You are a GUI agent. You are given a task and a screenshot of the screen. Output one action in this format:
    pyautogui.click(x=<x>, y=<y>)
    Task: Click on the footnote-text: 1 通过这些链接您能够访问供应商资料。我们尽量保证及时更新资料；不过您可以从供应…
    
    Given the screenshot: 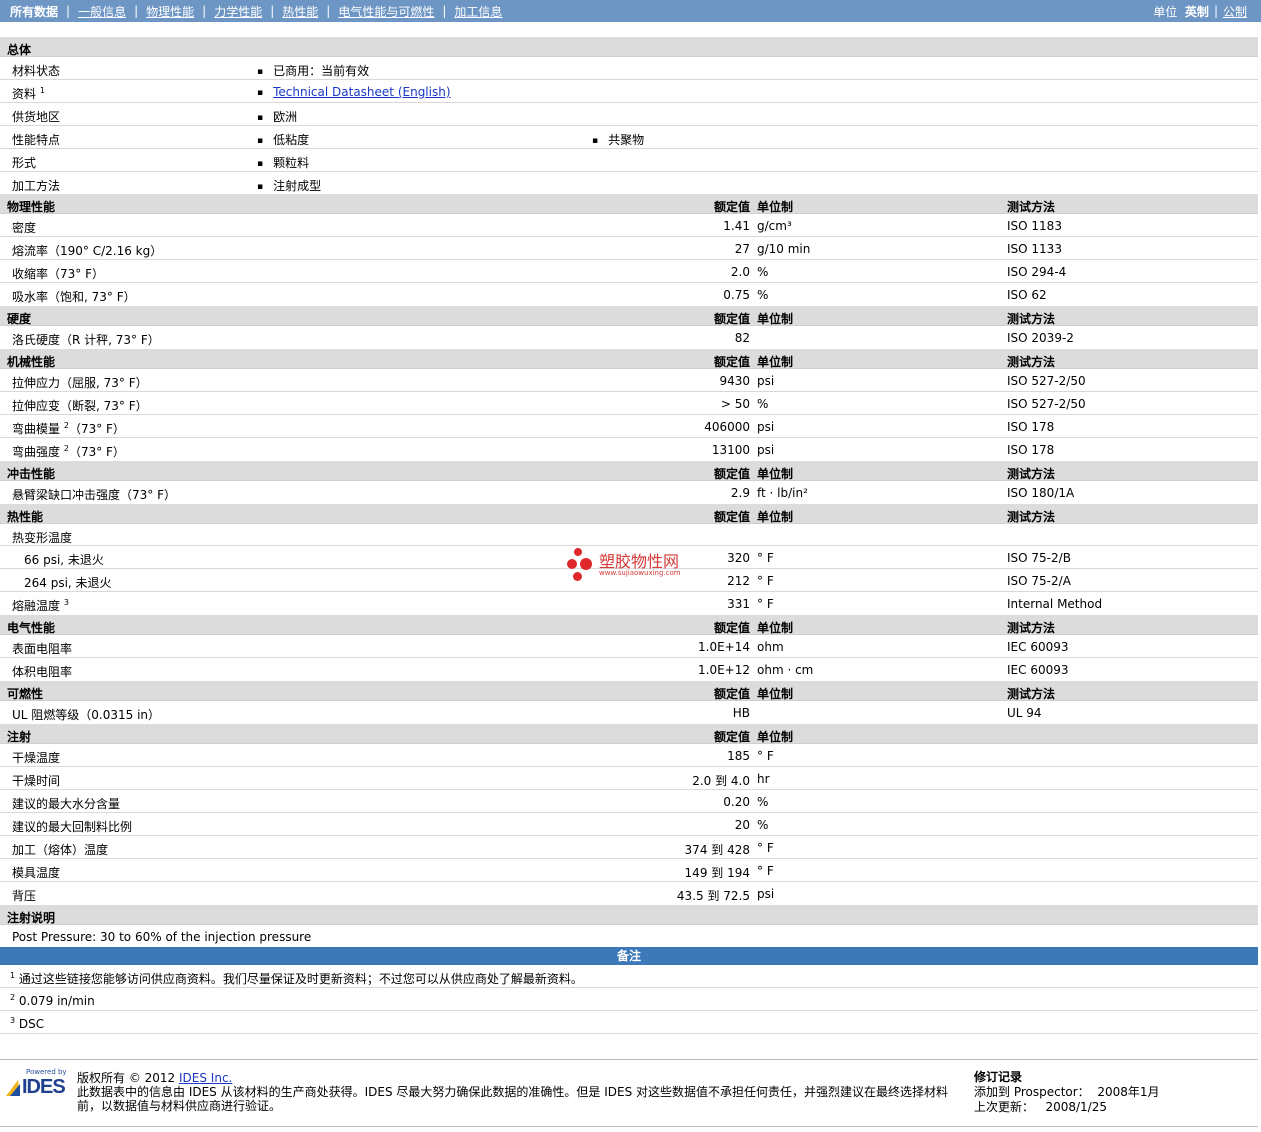 What is the action you would take?
    pyautogui.click(x=296, y=978)
    